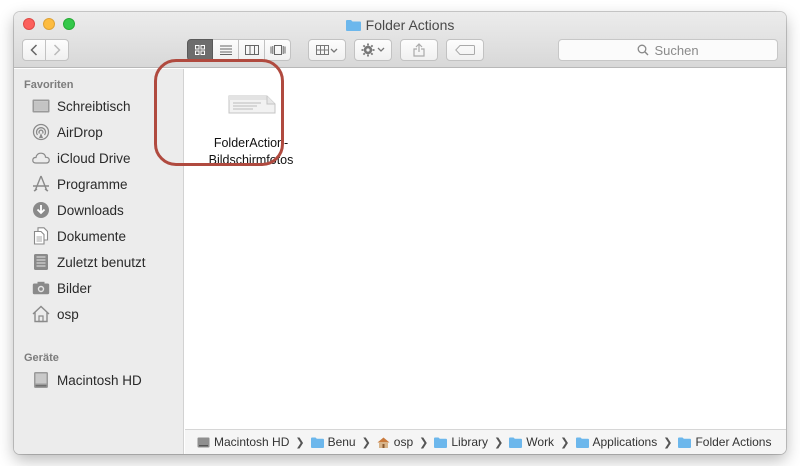 The height and width of the screenshot is (466, 800). I want to click on path-crumb-users: Benutz, so click(333, 442).